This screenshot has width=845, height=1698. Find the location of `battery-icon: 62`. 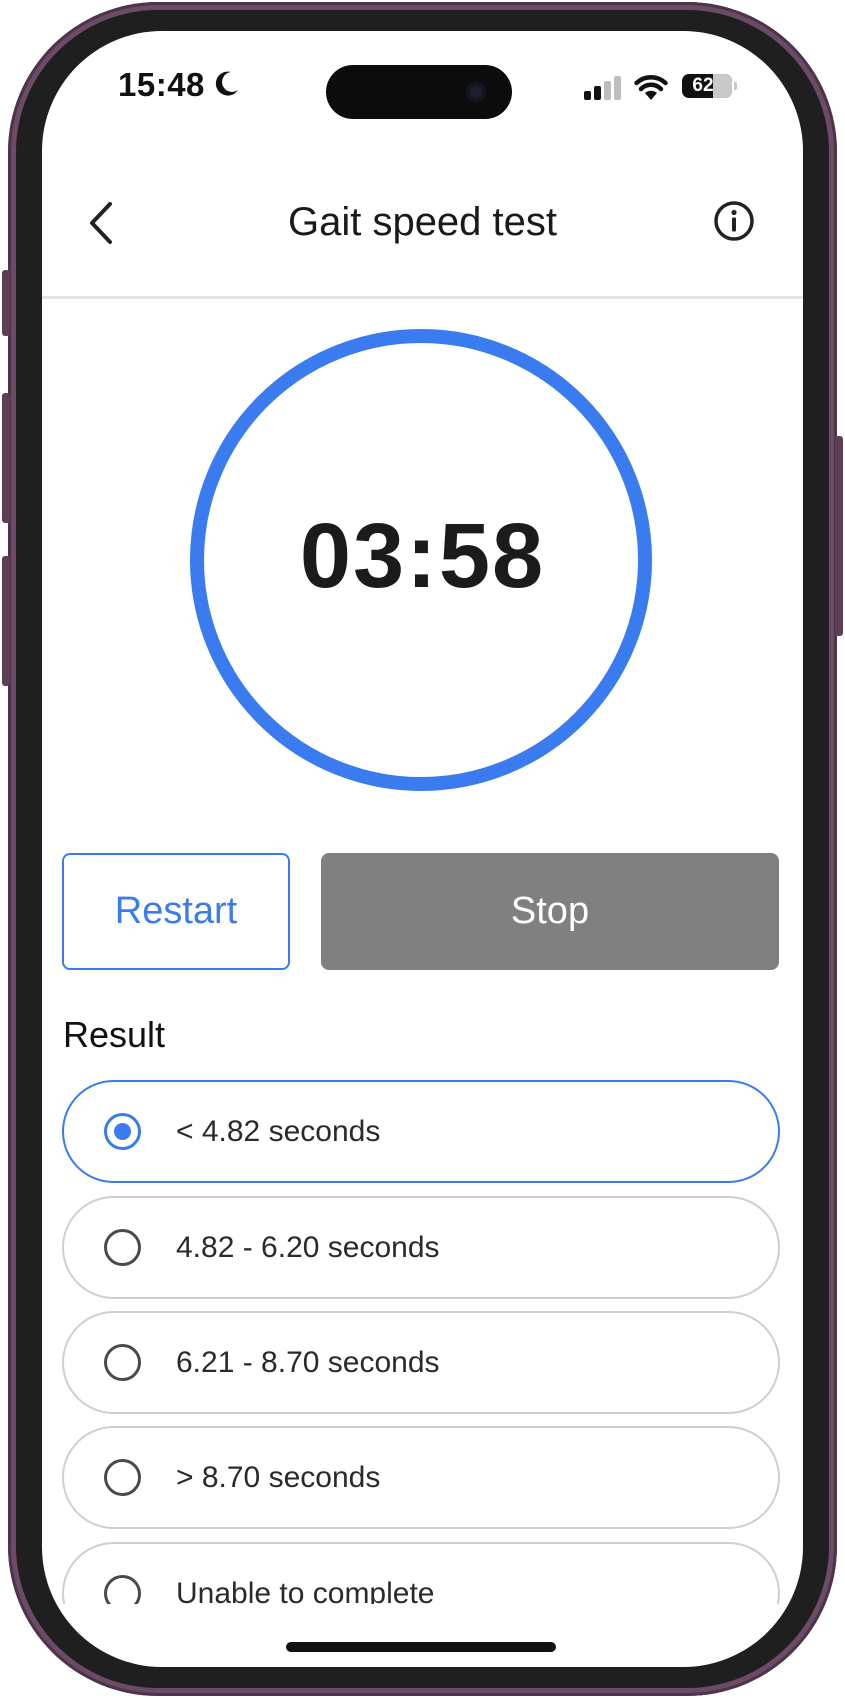

battery-icon: 62 is located at coordinates (707, 86).